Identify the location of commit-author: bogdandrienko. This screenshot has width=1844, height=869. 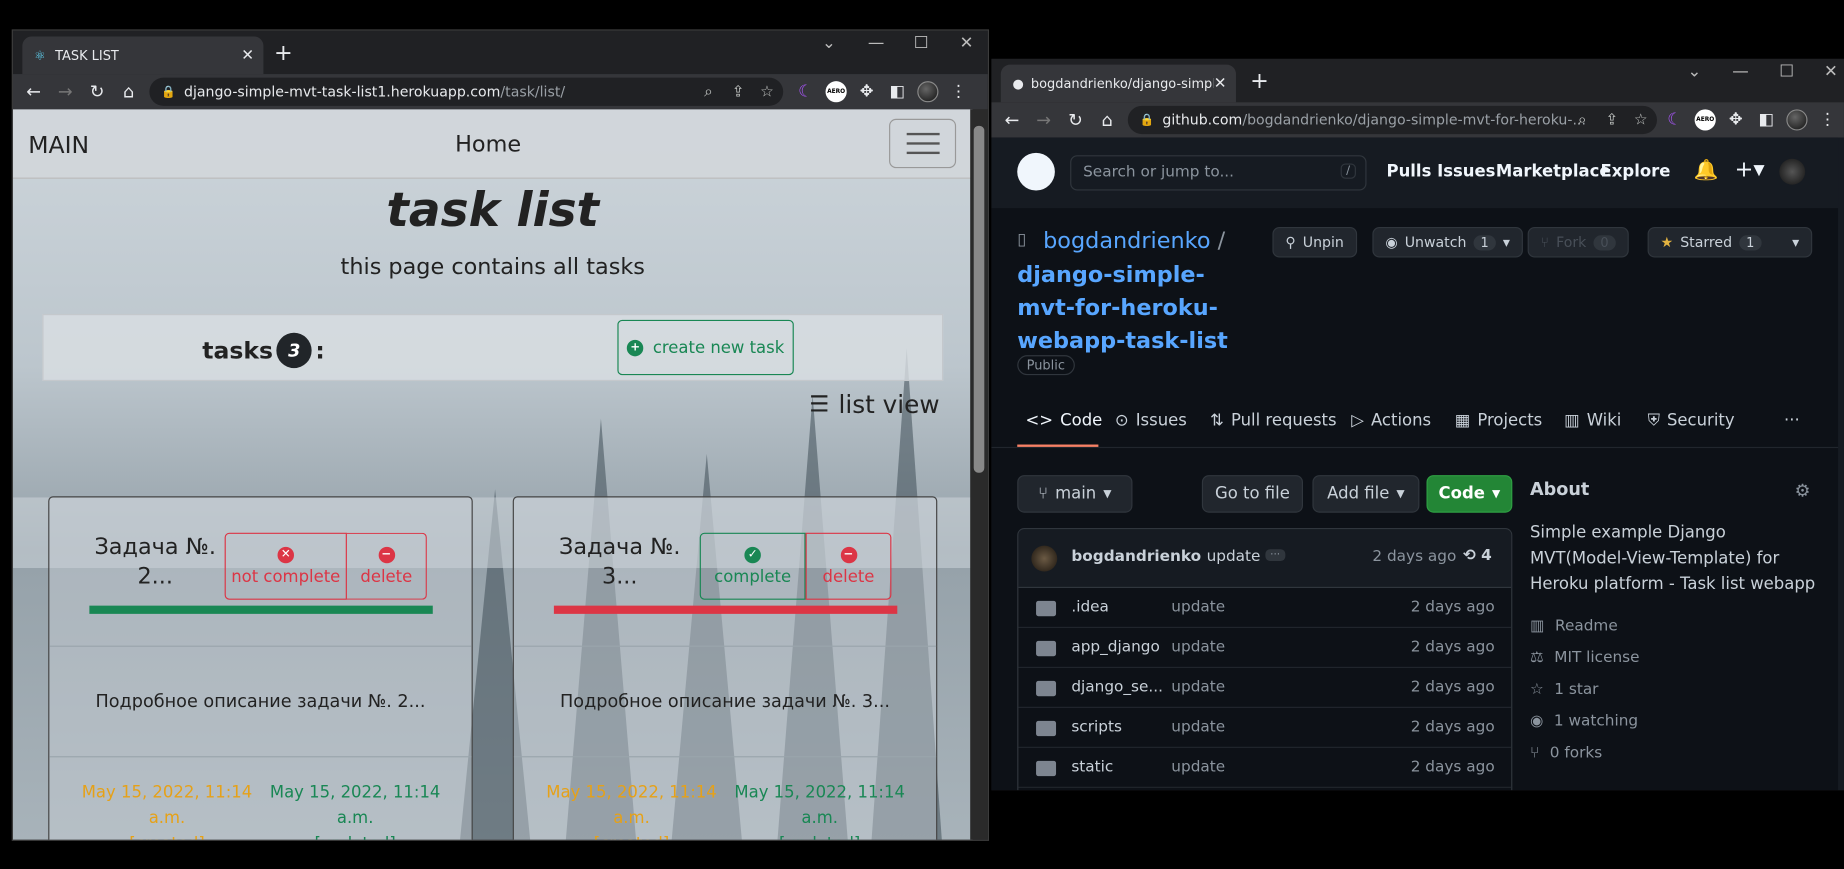
(1136, 557).